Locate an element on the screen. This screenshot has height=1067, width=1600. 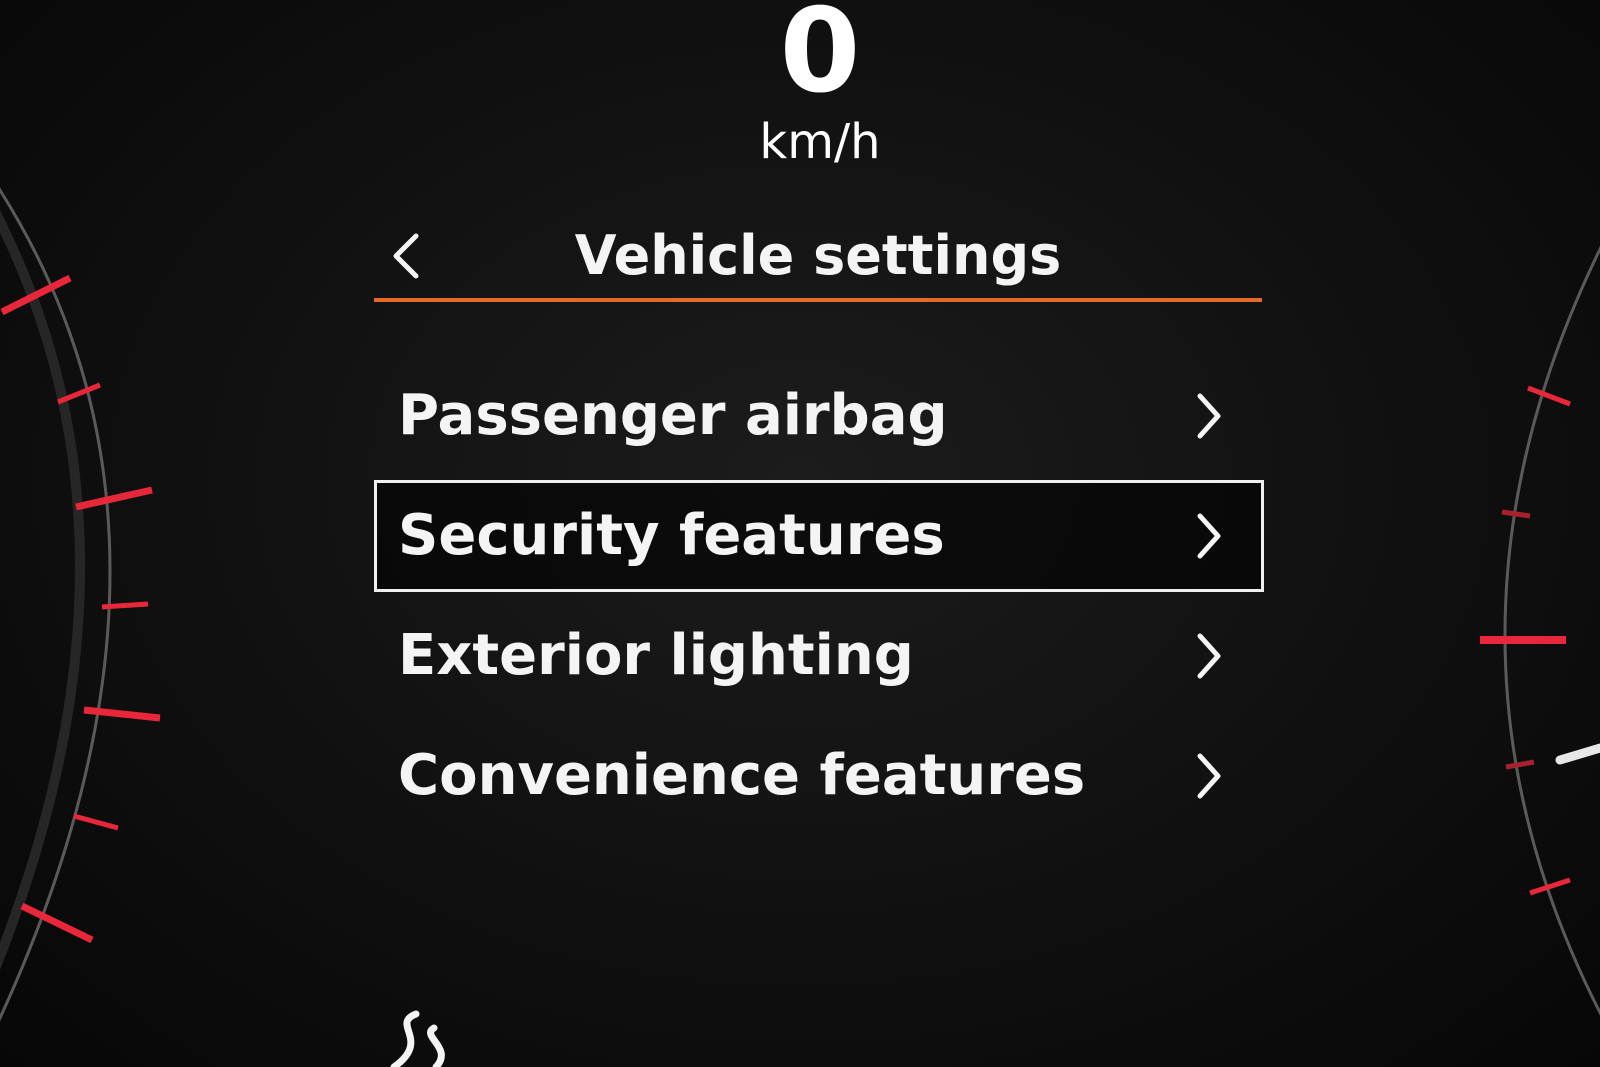
menu-item-security-features: Security features is located at coordinates (819, 536).